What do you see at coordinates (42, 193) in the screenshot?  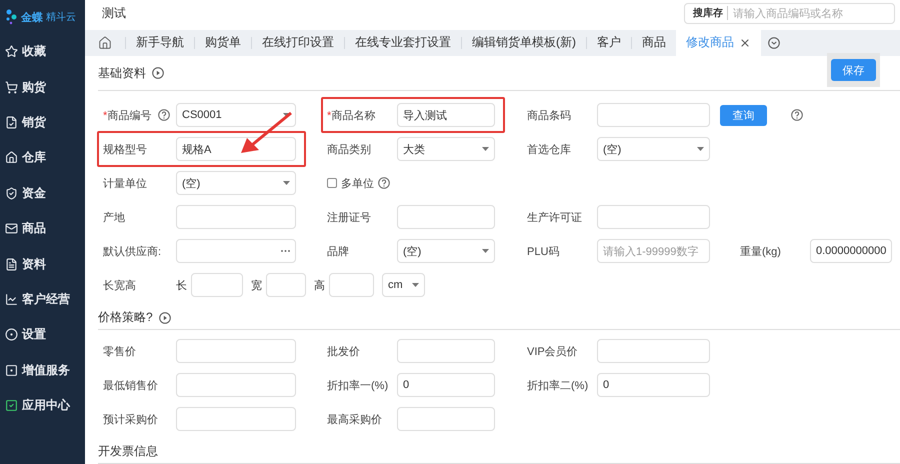 I see `sidebar-item: 资金` at bounding box center [42, 193].